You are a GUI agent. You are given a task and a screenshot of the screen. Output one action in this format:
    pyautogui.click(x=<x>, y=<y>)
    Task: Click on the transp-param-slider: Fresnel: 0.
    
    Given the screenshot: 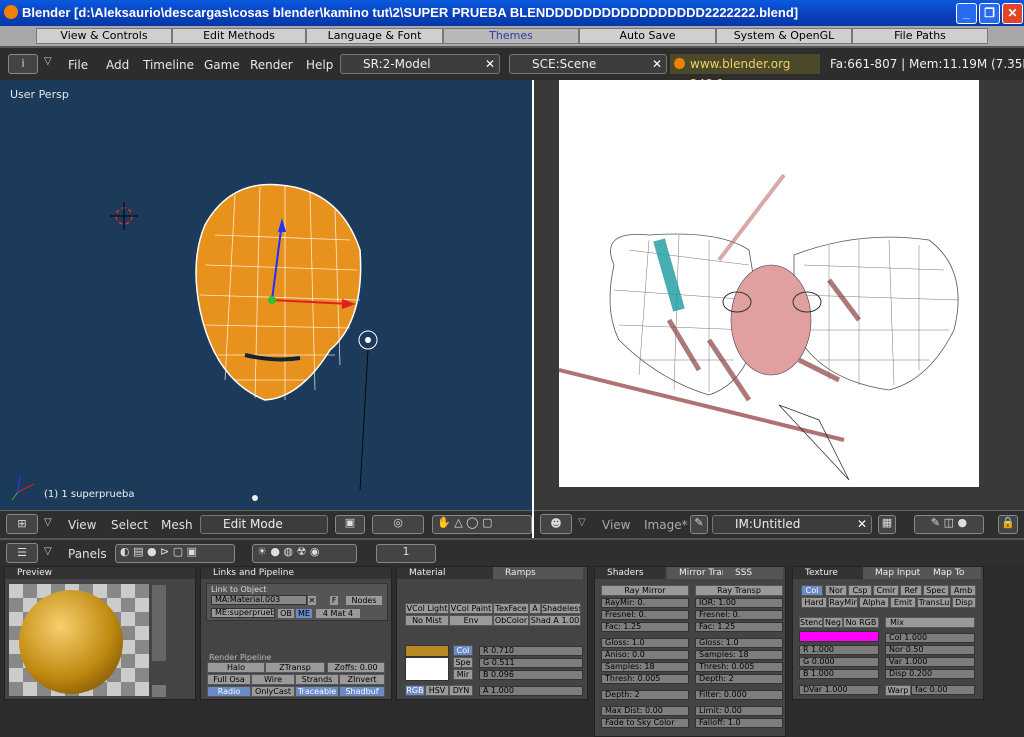 What is the action you would take?
    pyautogui.click(x=739, y=615)
    